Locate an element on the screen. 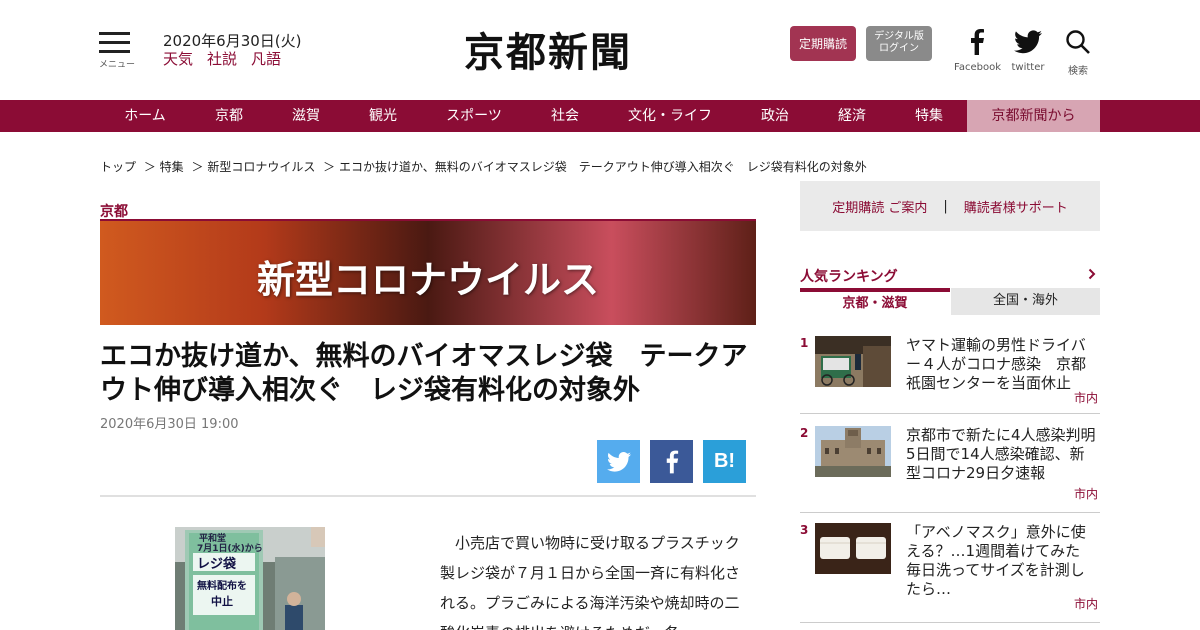 This screenshot has width=1200, height=630. tab-kyoto-shiga: 京都・滋賀 is located at coordinates (875, 303).